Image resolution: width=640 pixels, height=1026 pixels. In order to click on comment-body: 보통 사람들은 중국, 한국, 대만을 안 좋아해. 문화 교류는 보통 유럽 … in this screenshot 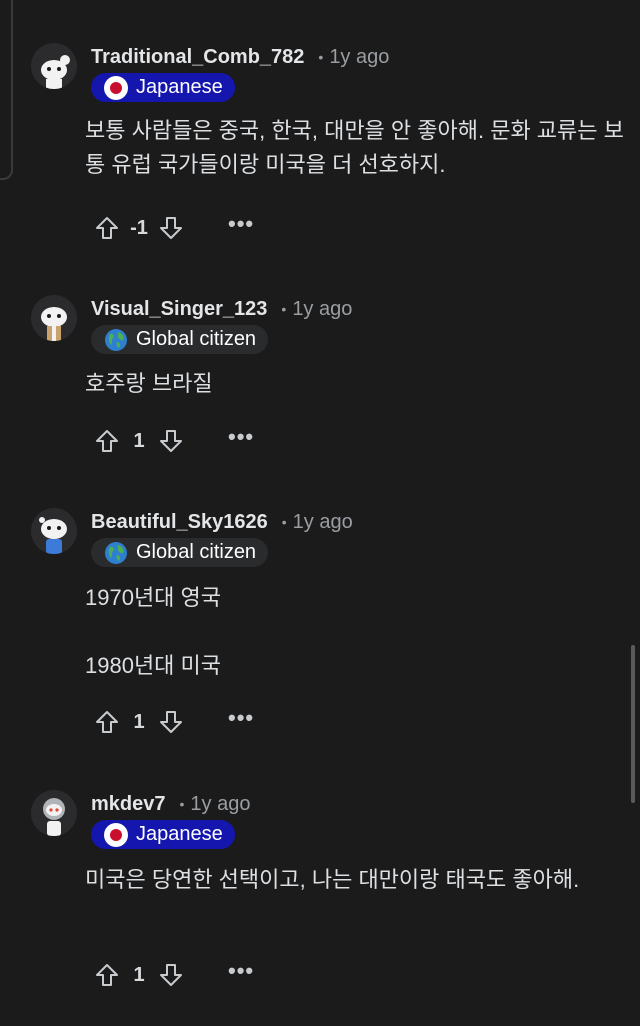, I will do `click(355, 148)`.